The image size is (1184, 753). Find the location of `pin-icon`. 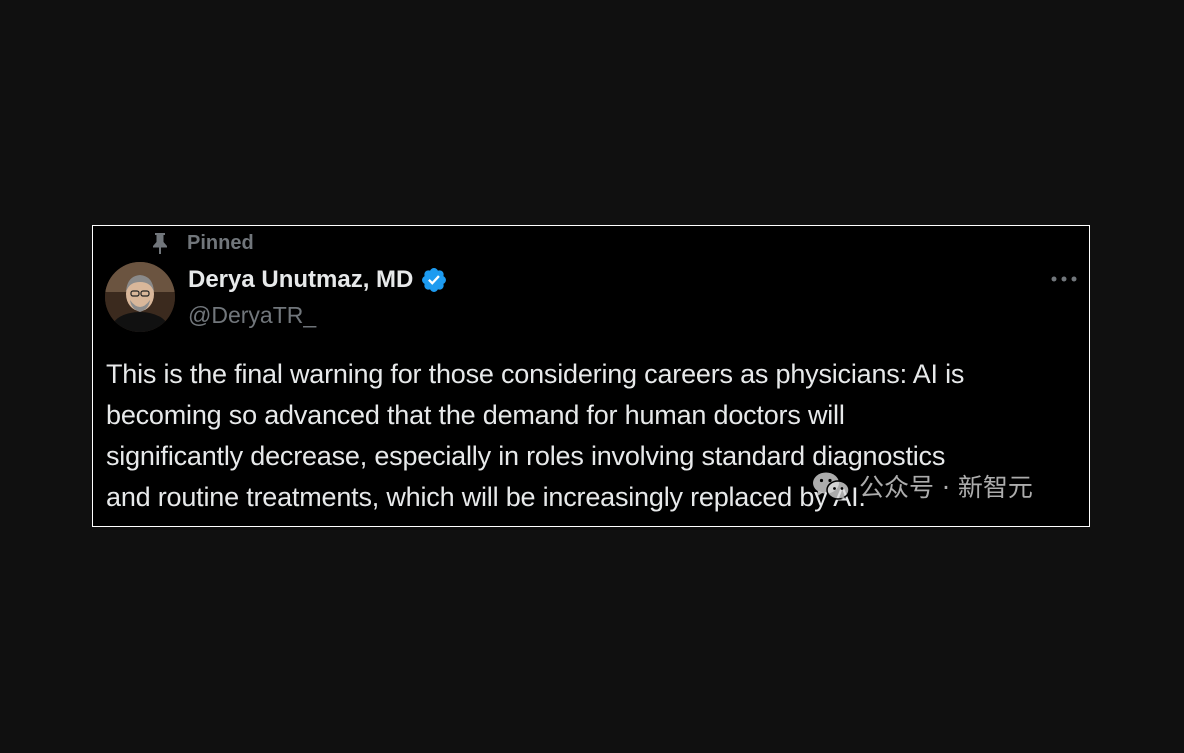

pin-icon is located at coordinates (160, 243).